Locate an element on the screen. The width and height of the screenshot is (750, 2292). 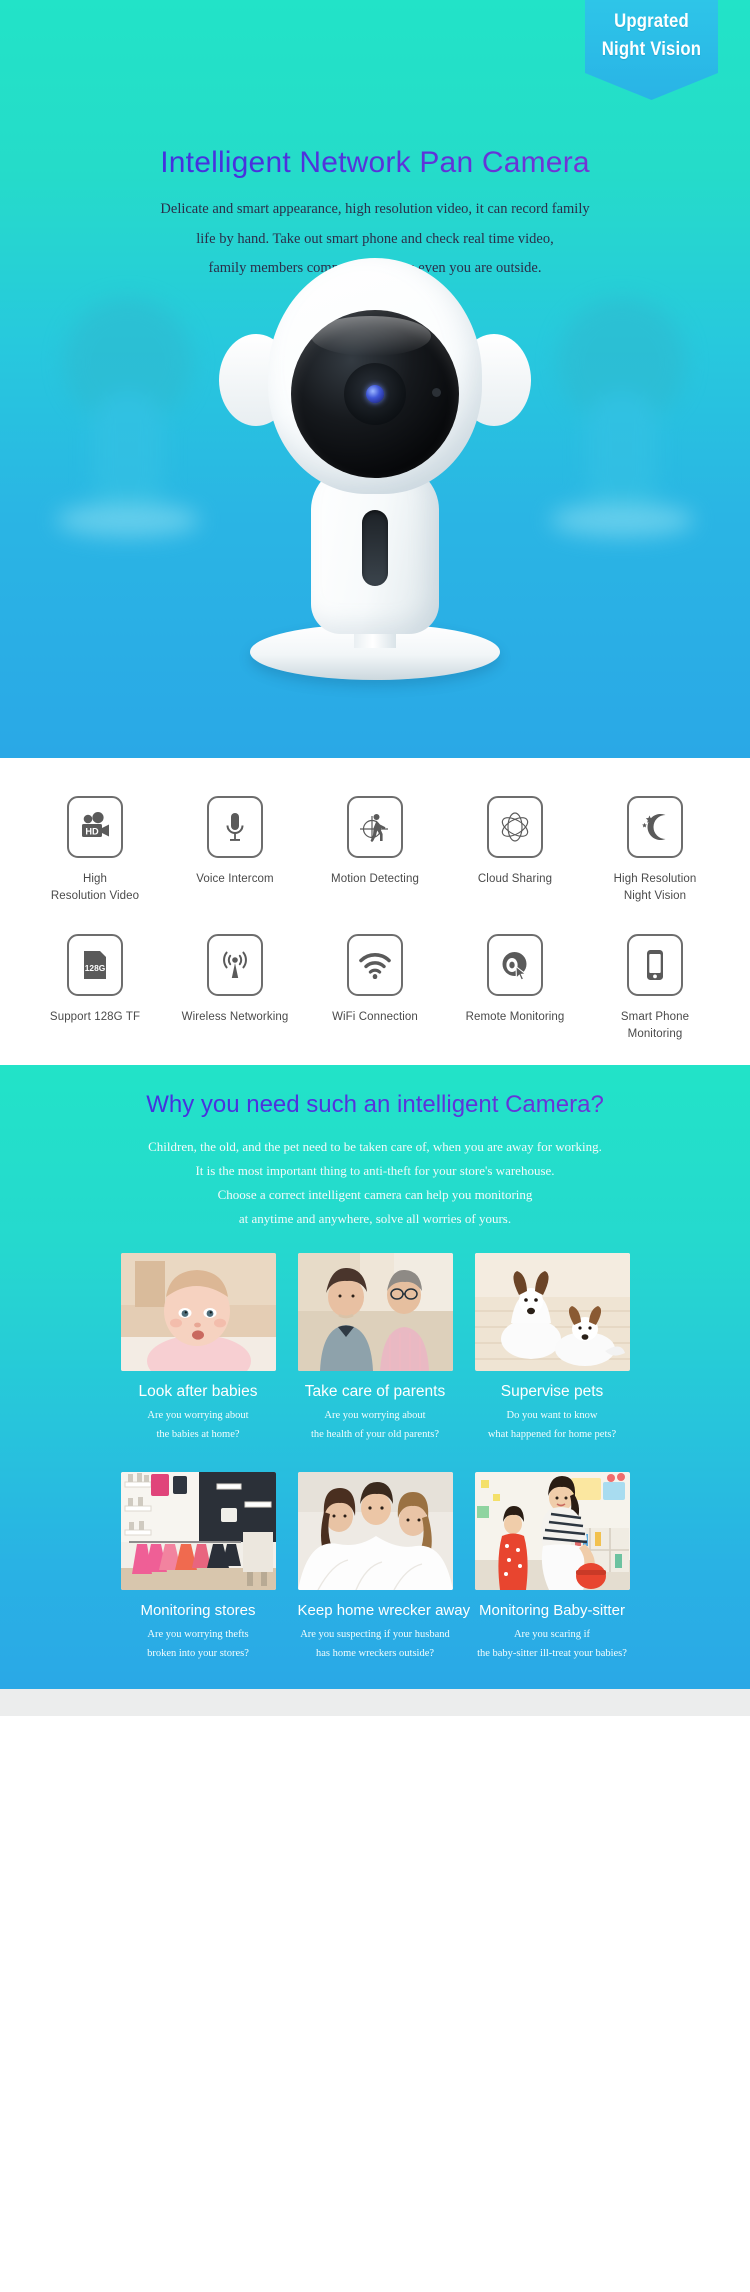
feature-wireless-networking: Wireless Networking is located at coordinates (235, 988).